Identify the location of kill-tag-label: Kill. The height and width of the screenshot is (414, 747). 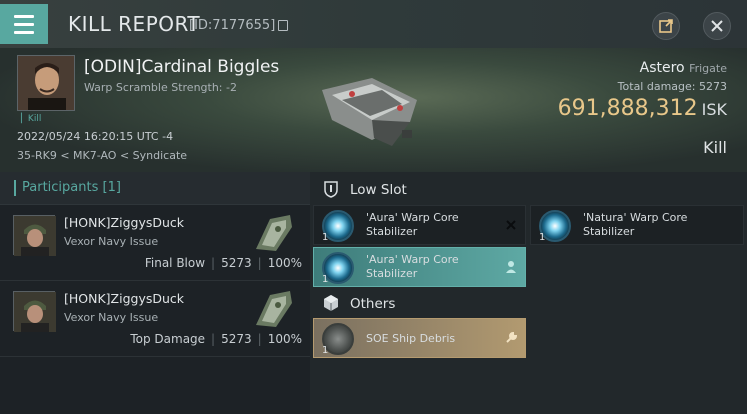
(34, 119).